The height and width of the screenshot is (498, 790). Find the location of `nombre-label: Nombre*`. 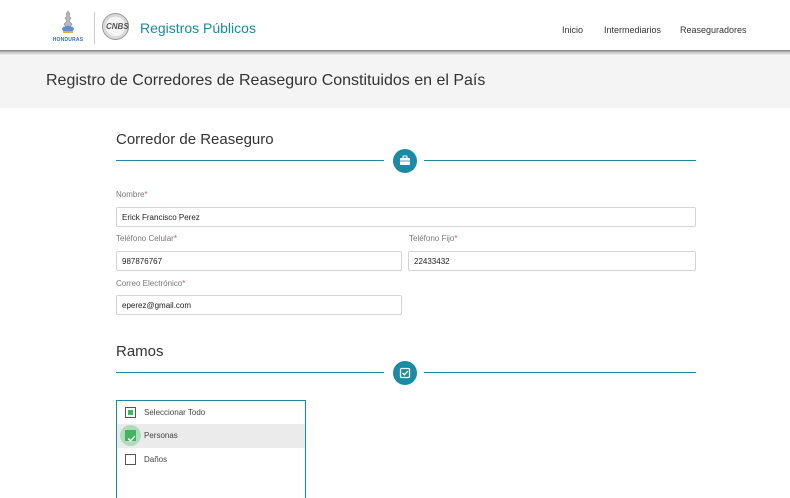

nombre-label: Nombre* is located at coordinates (132, 194).